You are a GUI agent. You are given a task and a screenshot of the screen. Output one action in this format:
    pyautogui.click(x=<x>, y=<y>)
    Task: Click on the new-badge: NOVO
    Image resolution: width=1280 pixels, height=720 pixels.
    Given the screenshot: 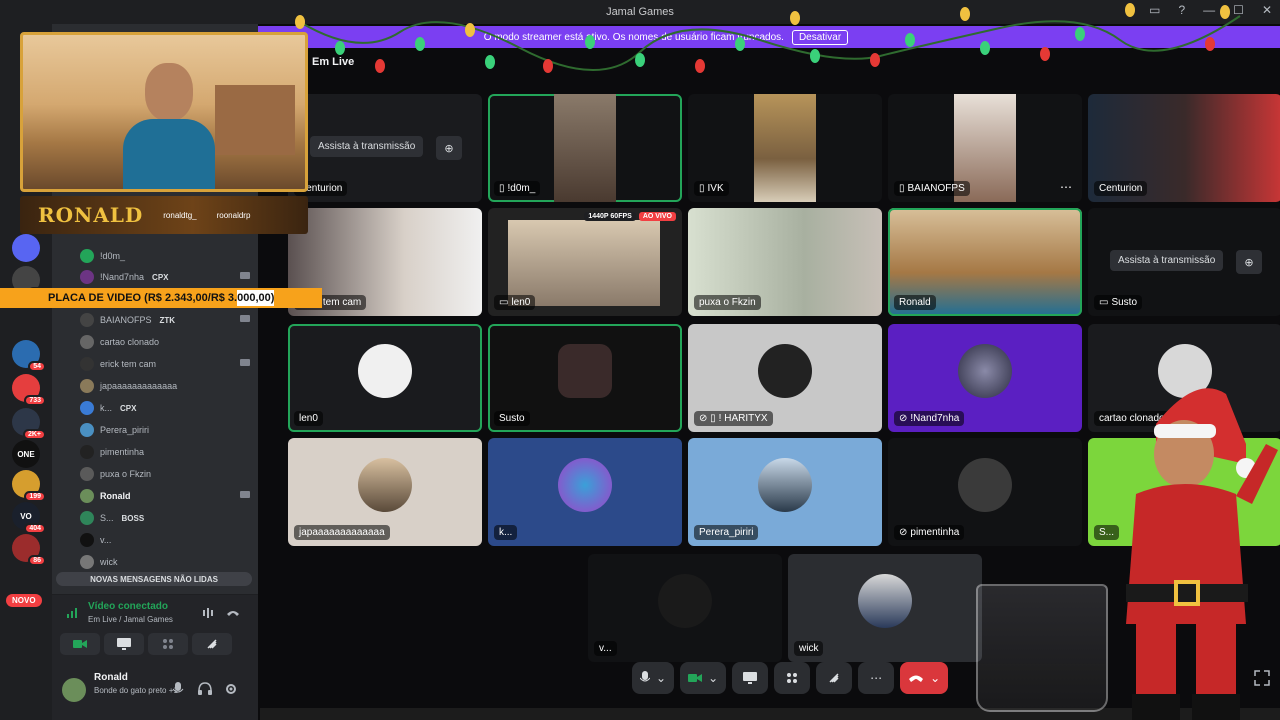 What is the action you would take?
    pyautogui.click(x=24, y=600)
    